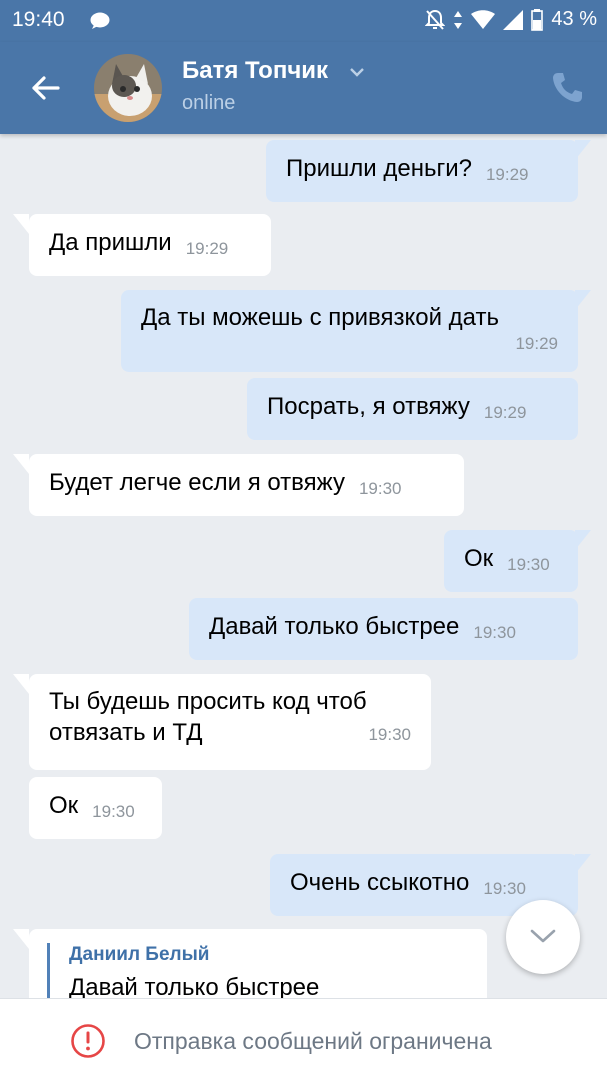 The height and width of the screenshot is (1081, 607). Describe the element at coordinates (320, 317) in the screenshot. I see `message-text: Да ты можешь с привязкой дать` at that location.